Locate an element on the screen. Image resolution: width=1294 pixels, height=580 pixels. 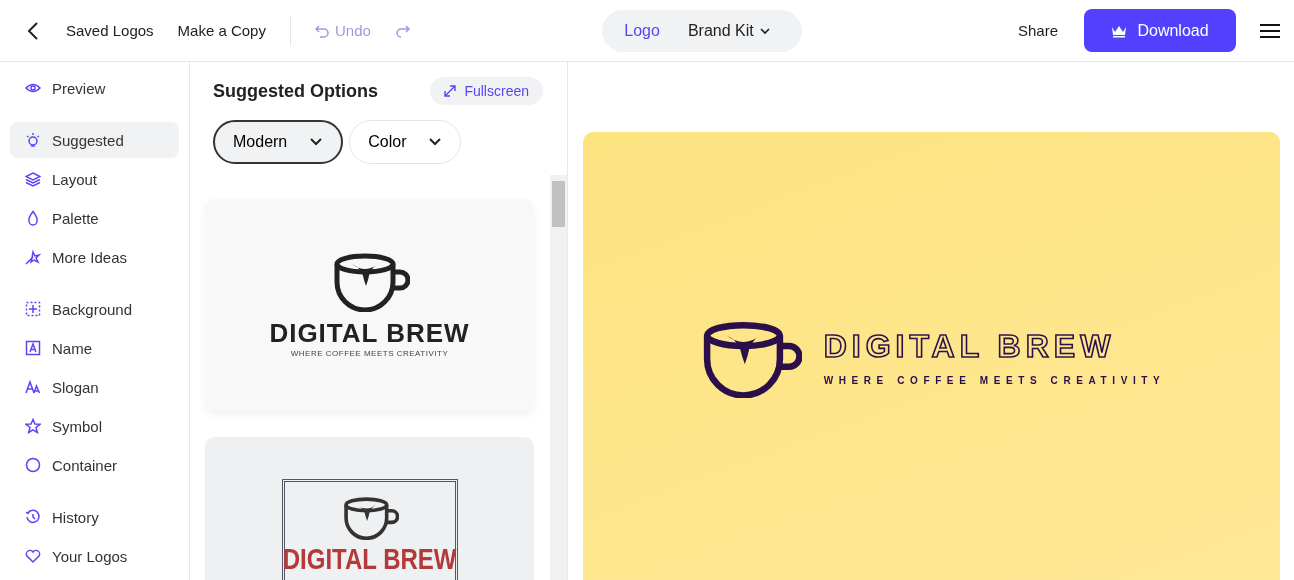
circle-icon is located at coordinates (33, 465).